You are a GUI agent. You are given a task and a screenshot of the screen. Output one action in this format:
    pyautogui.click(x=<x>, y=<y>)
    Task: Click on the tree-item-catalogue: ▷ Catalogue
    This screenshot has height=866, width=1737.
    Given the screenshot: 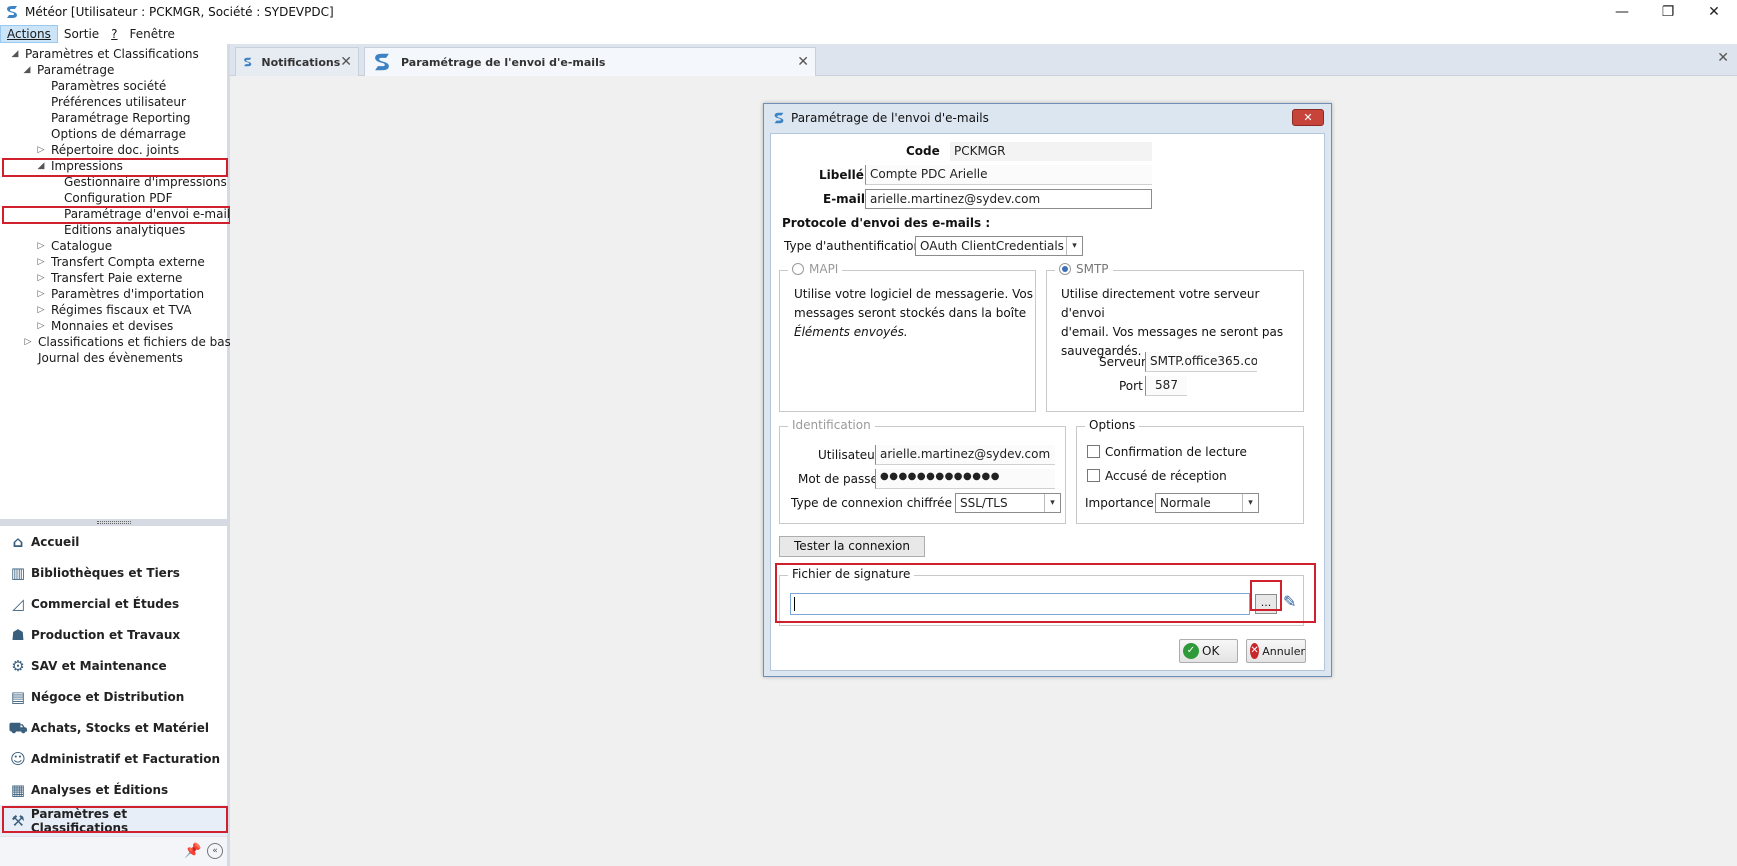 What is the action you would take?
    pyautogui.click(x=113, y=246)
    